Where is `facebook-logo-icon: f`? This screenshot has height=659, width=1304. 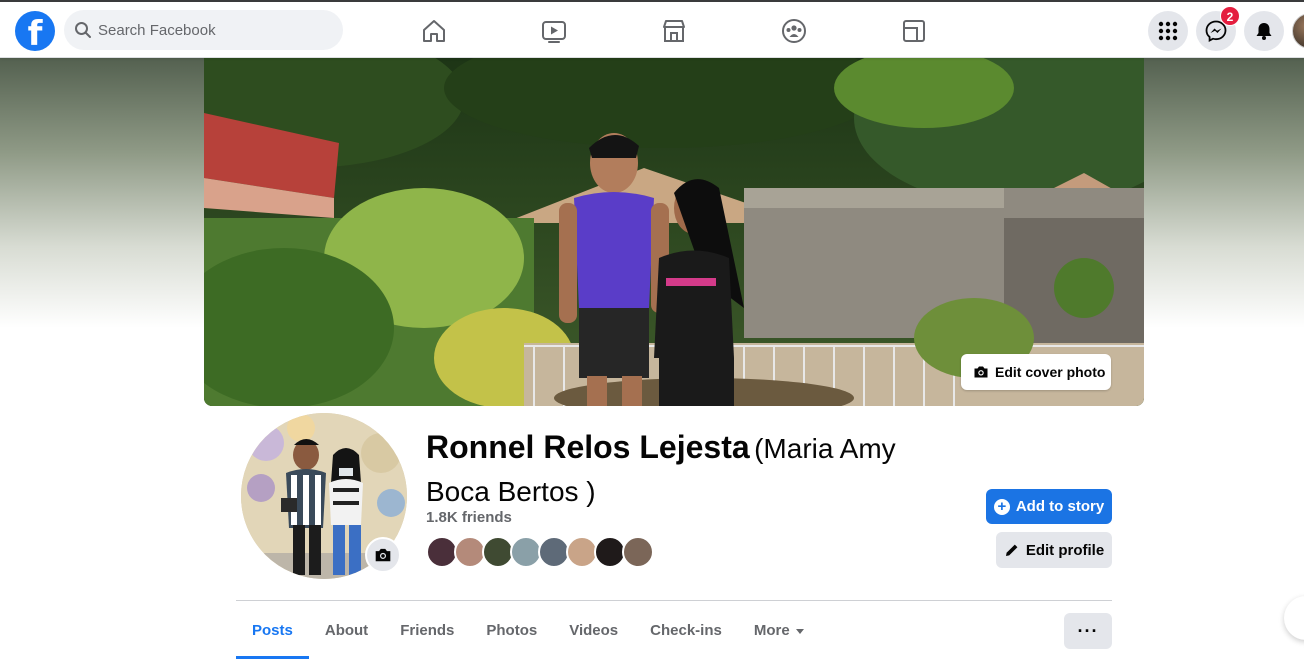
facebook-logo-icon: f is located at coordinates (35, 31).